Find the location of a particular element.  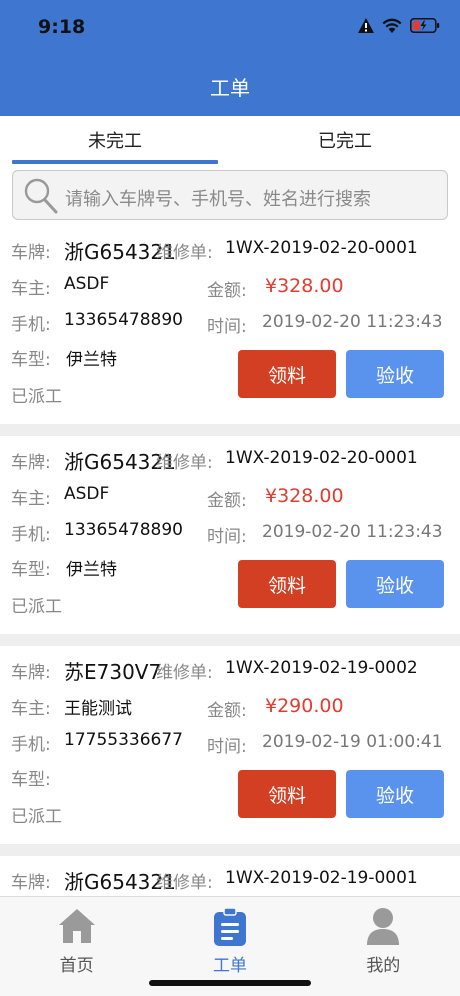

repair-no-value: 1WX-2019-02-19-0002 is located at coordinates (321, 668).